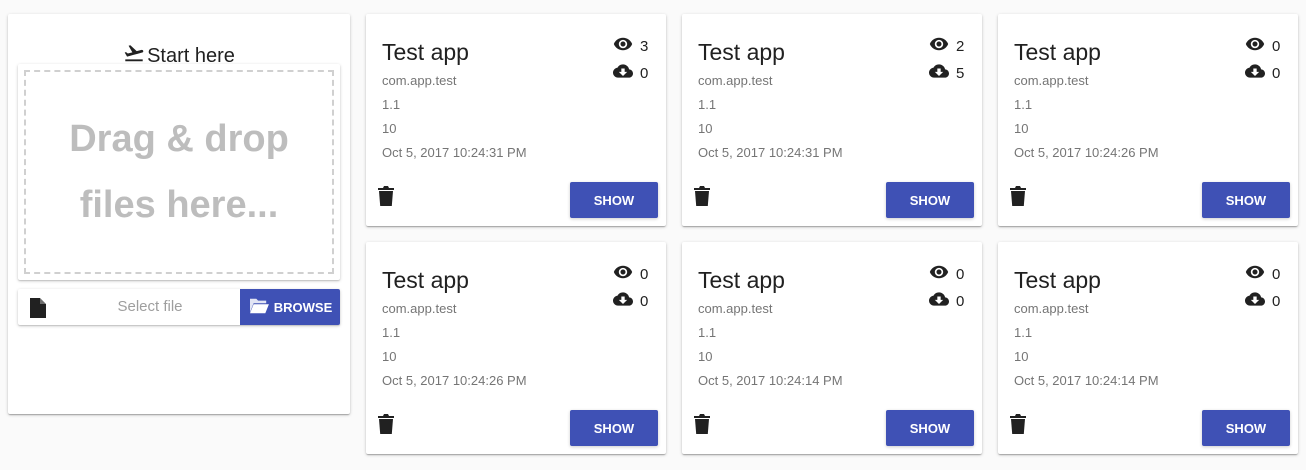 This screenshot has width=1306, height=470. I want to click on views-stat: 3, so click(631, 46).